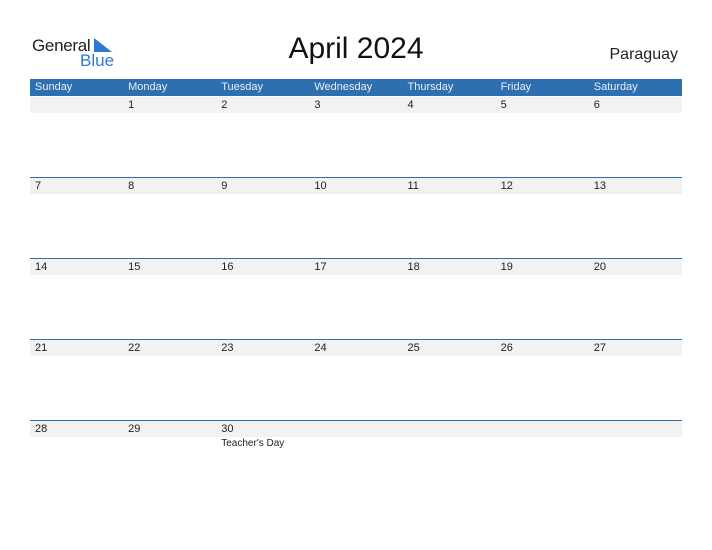  I want to click on day-number: 18, so click(413, 267).